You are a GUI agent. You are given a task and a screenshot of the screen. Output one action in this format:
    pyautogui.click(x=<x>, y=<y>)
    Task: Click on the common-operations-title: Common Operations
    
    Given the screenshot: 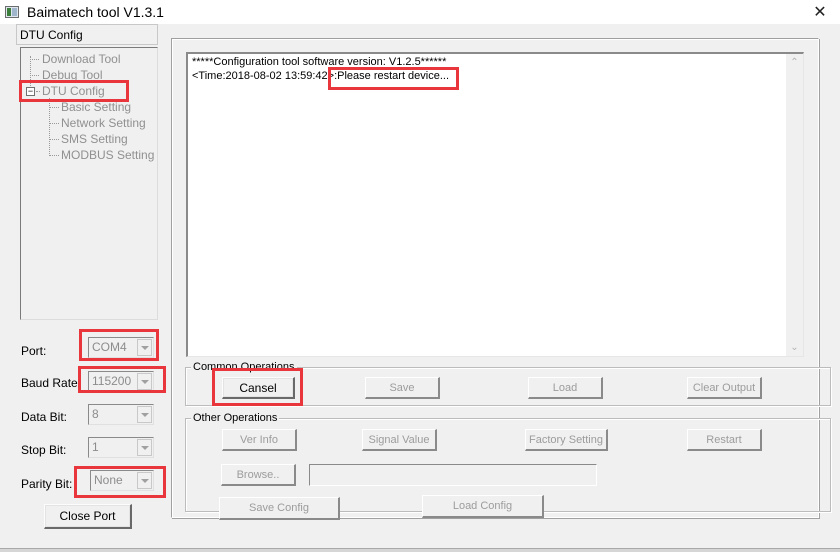 What is the action you would take?
    pyautogui.click(x=244, y=367)
    